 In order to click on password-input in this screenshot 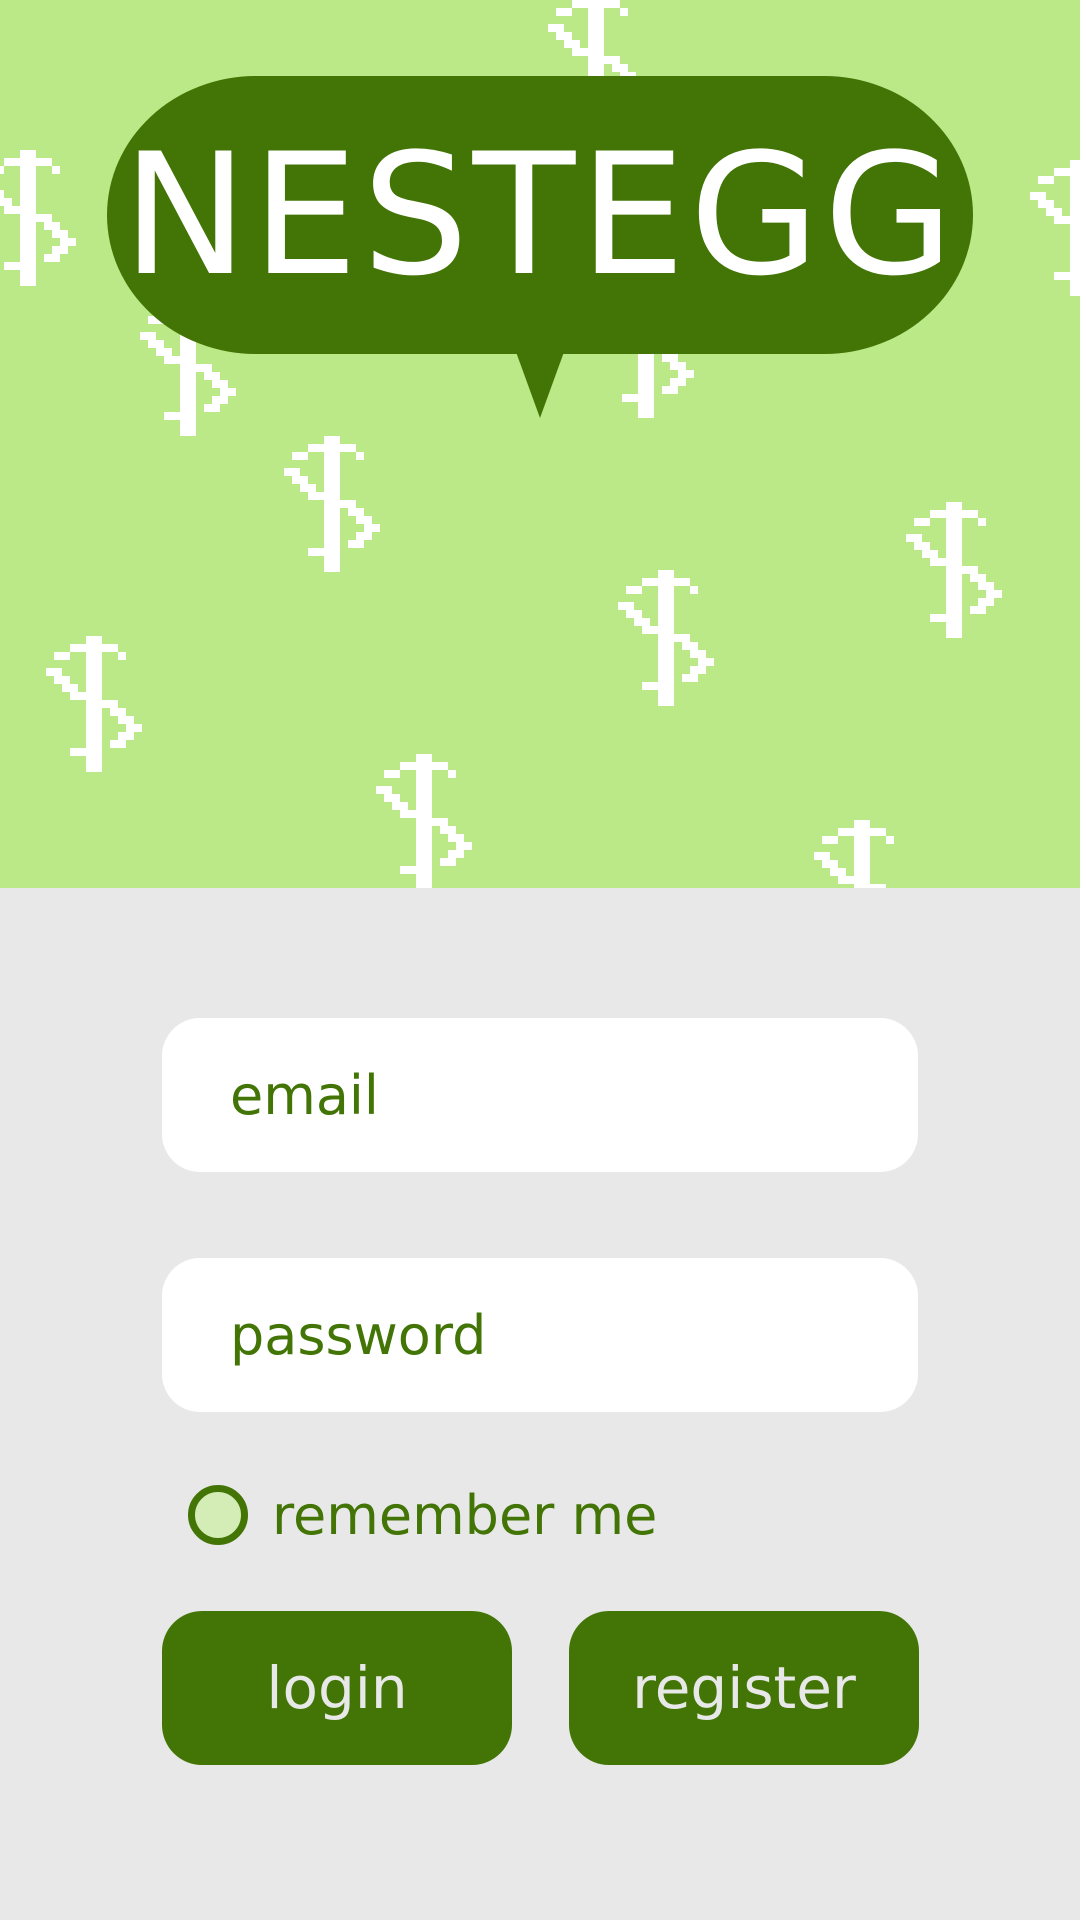, I will do `click(540, 1335)`.